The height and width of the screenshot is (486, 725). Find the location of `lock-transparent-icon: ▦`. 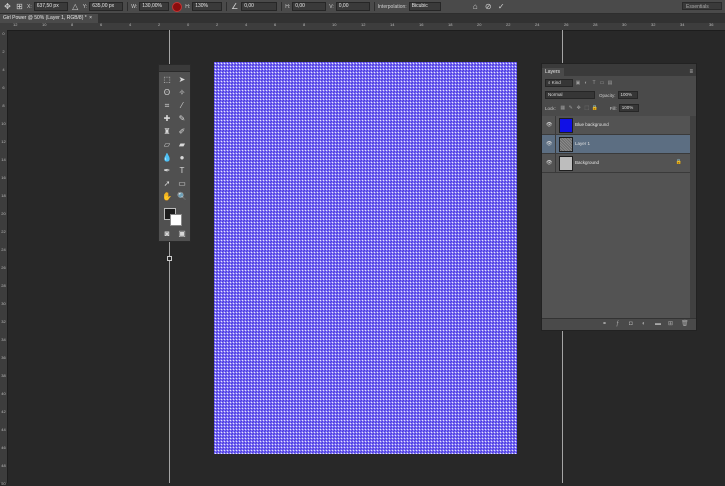

lock-transparent-icon: ▦ is located at coordinates (563, 108).